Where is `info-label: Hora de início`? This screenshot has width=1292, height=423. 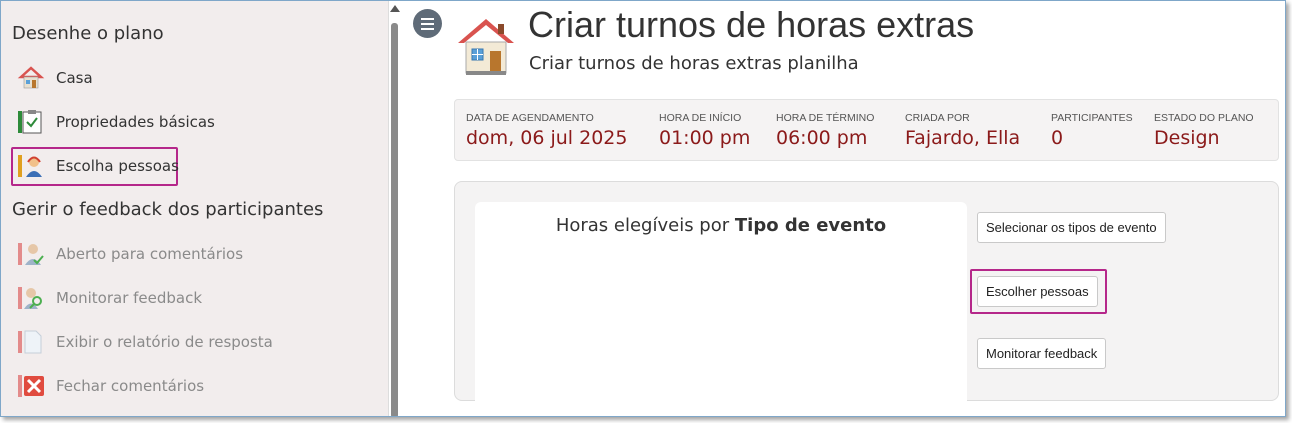
info-label: Hora de início is located at coordinates (700, 118).